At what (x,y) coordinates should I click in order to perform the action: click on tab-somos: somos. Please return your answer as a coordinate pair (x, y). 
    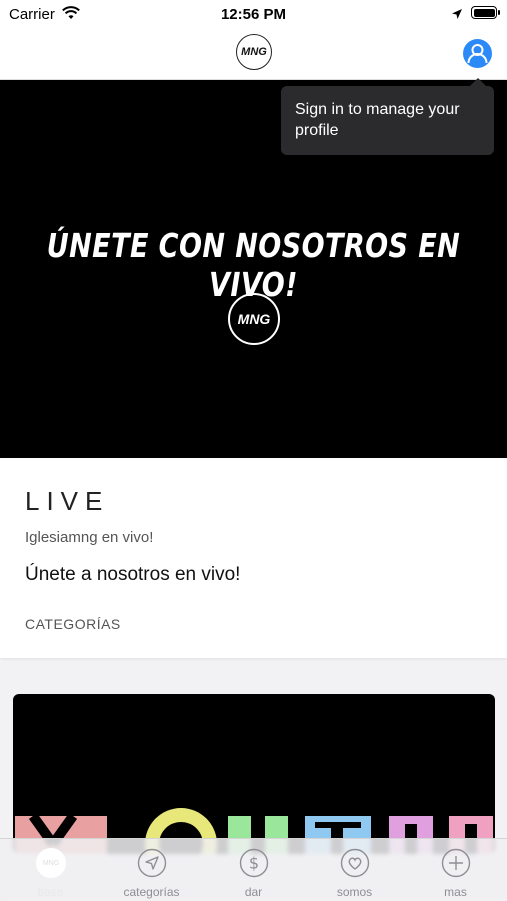
    Looking at the image, I should click on (354, 870).